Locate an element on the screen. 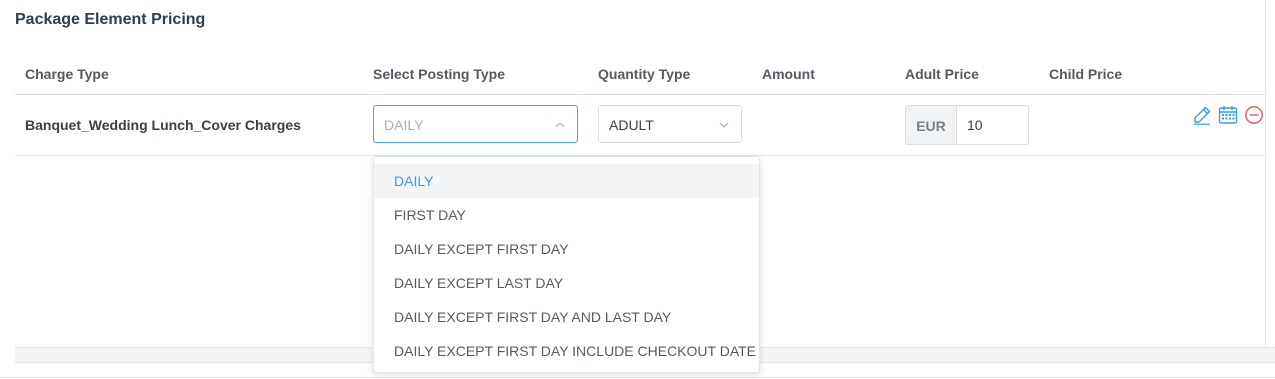 This screenshot has width=1275, height=379. charge-type-cell: Banquet_Wedding Lunch_Cover Charges is located at coordinates (163, 125).